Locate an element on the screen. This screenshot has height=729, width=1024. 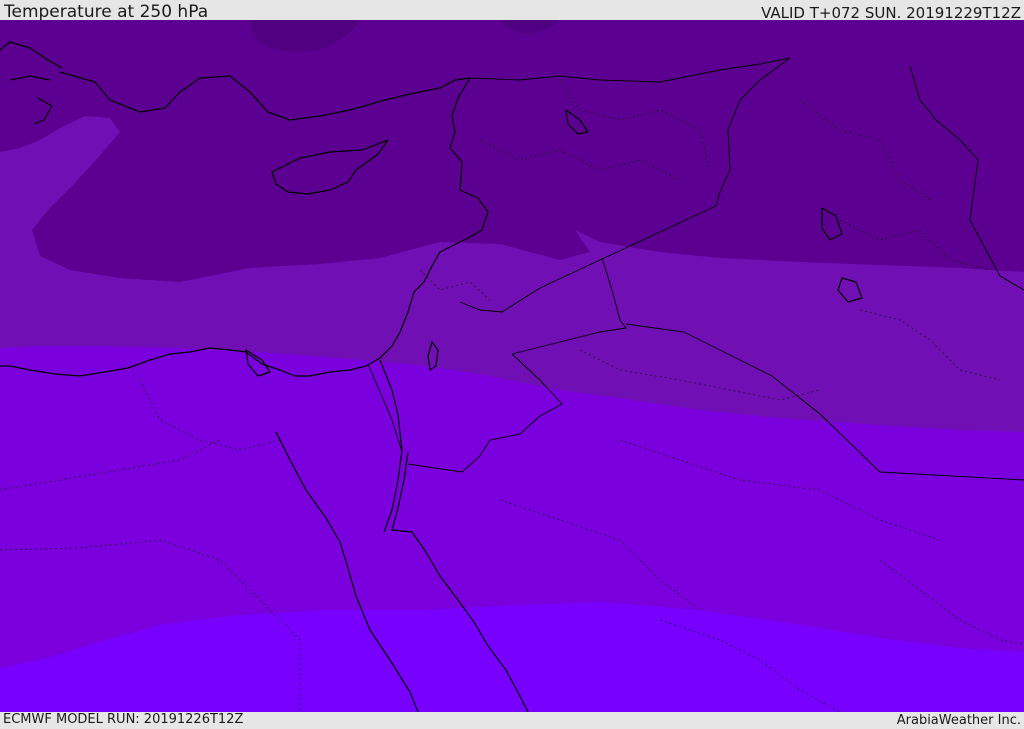
map-title: Temperature at 250 hPa is located at coordinates (106, 12).